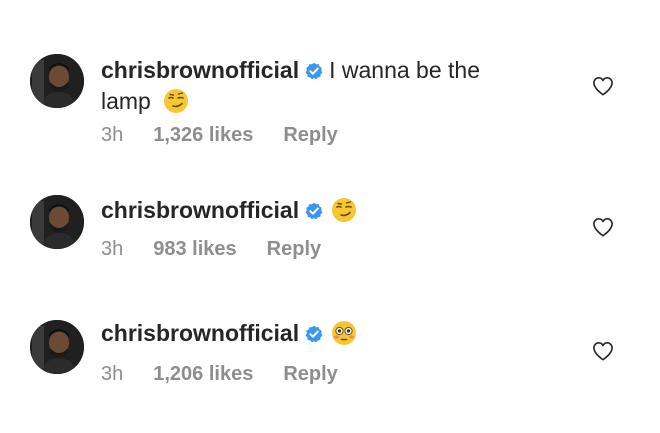 The image size is (660, 433). What do you see at coordinates (344, 333) in the screenshot?
I see `flushed-face-icon` at bounding box center [344, 333].